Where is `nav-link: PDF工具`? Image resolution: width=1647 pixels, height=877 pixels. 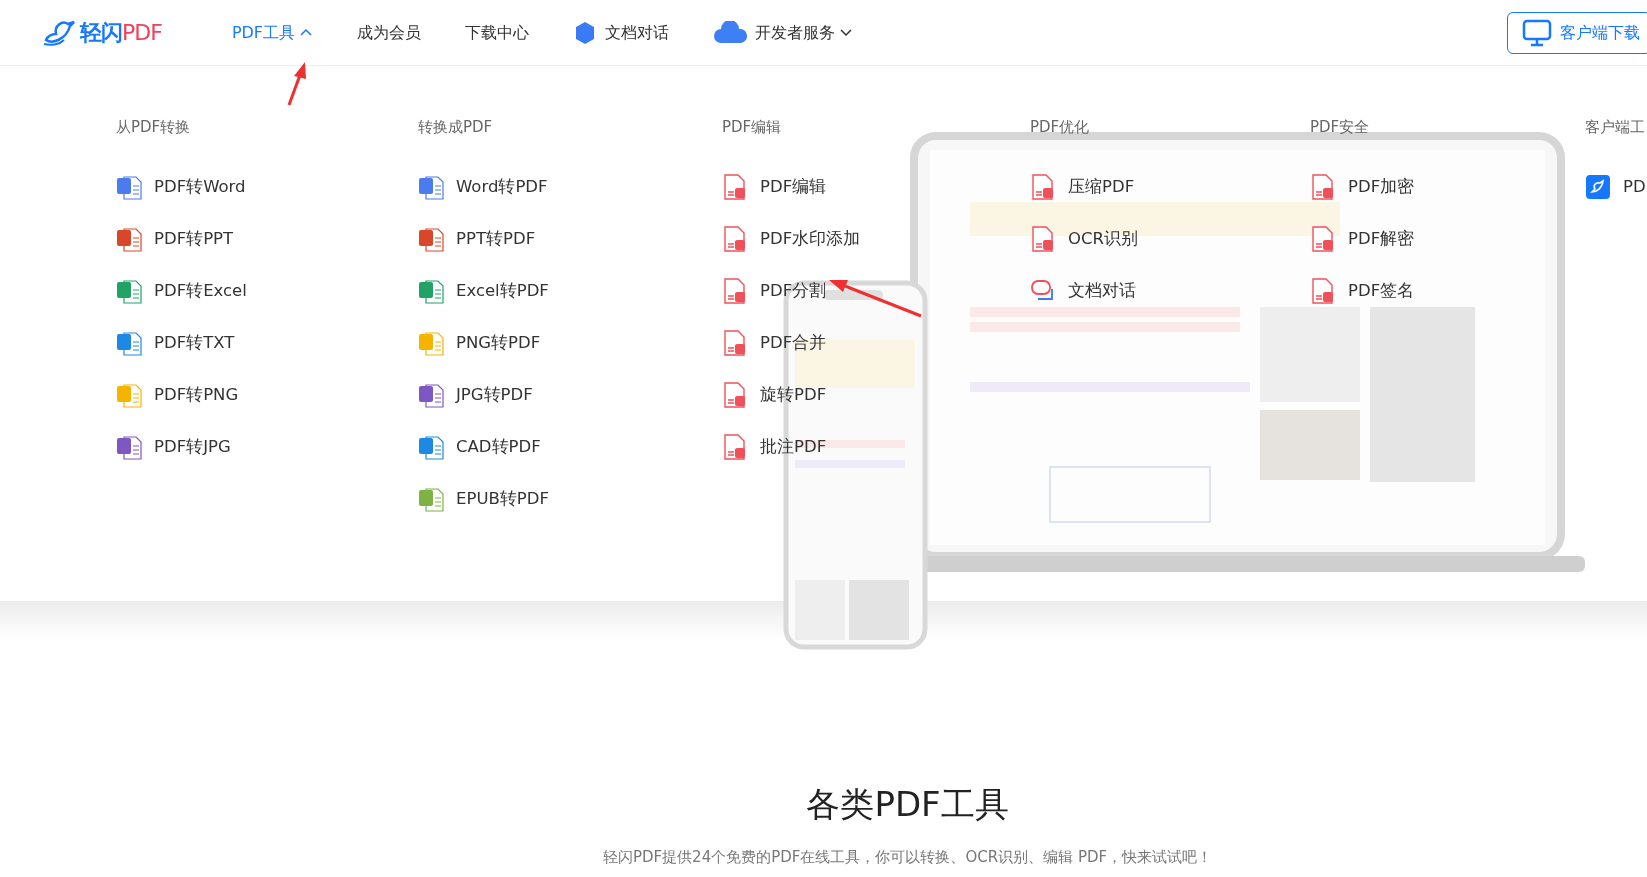 nav-link: PDF工具 is located at coordinates (272, 32).